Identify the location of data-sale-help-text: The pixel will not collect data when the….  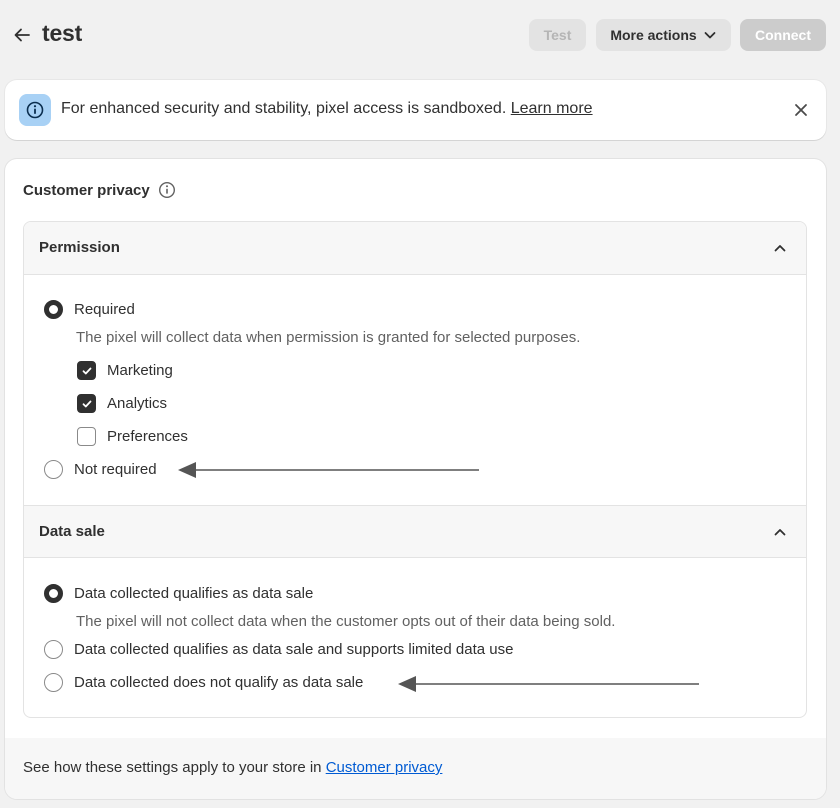
(346, 621).